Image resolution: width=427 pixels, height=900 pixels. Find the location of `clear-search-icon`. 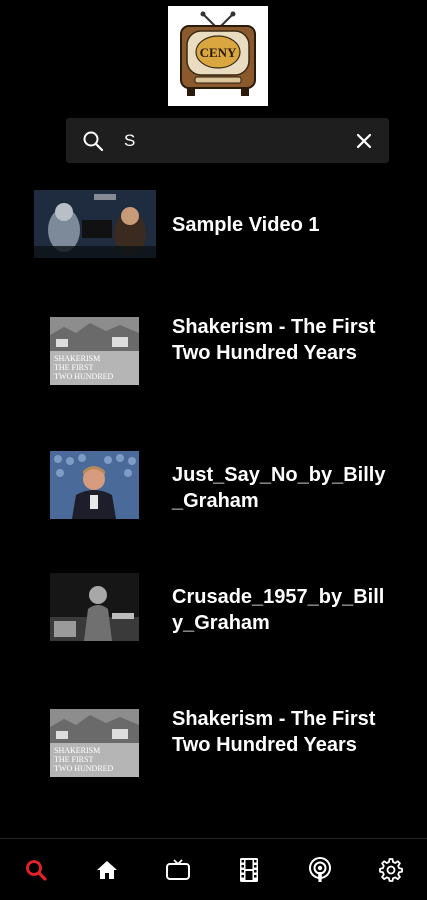

clear-search-icon is located at coordinates (364, 141).